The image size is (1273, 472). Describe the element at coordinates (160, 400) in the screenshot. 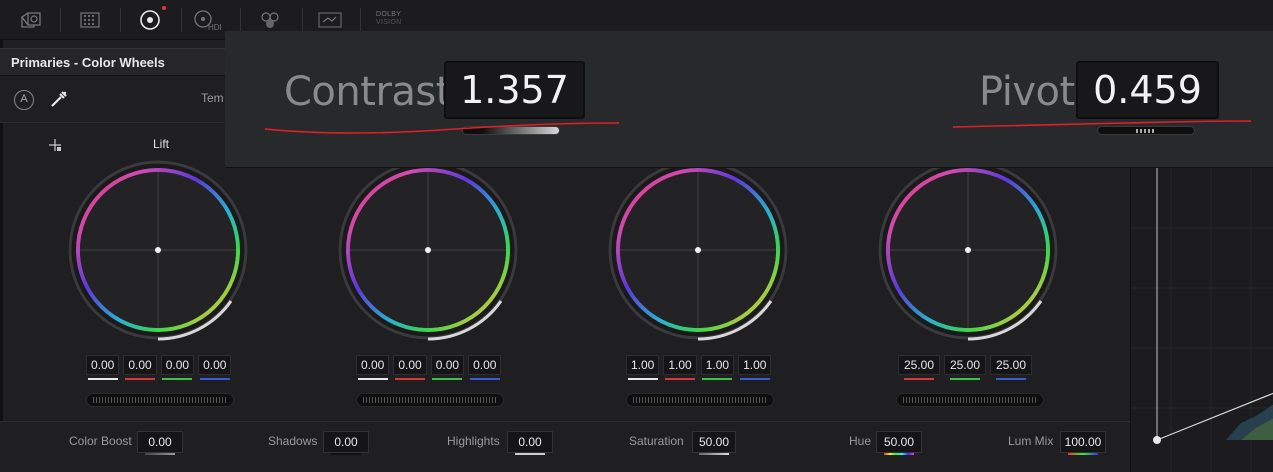

I see `lift-master-wheel` at that location.